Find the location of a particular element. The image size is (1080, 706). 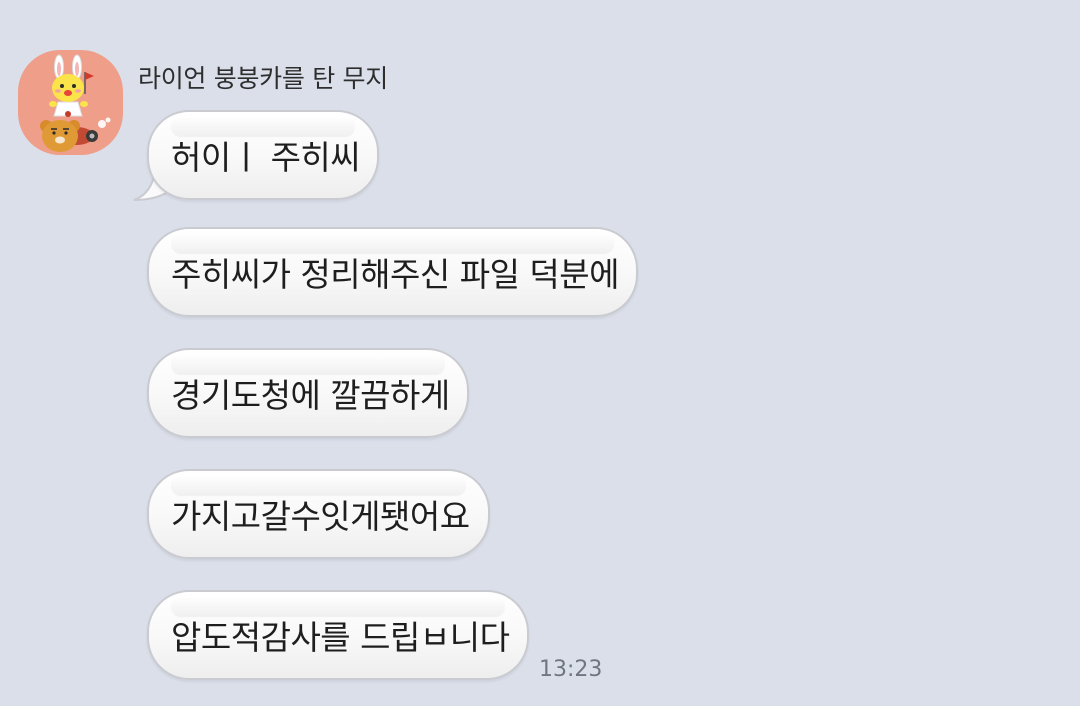

sender-avatar is located at coordinates (70, 102).